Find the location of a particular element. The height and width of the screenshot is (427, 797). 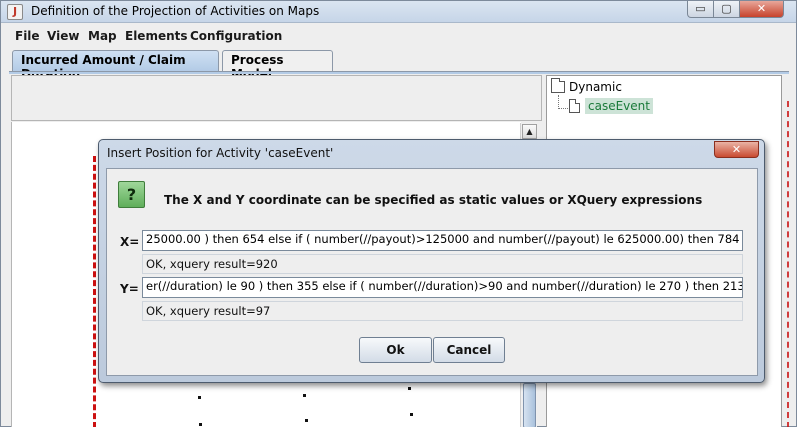

menu-configuration: Configuration is located at coordinates (236, 36).